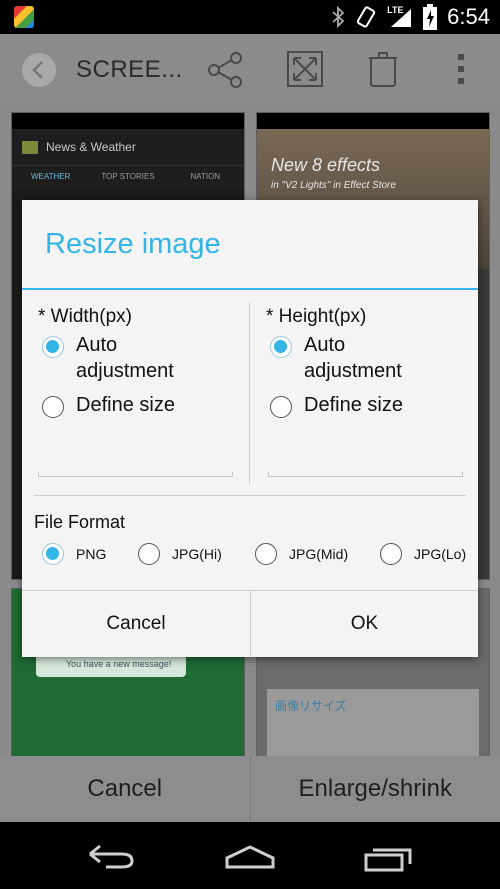  Describe the element at coordinates (53, 554) in the screenshot. I see `png-radio` at that location.